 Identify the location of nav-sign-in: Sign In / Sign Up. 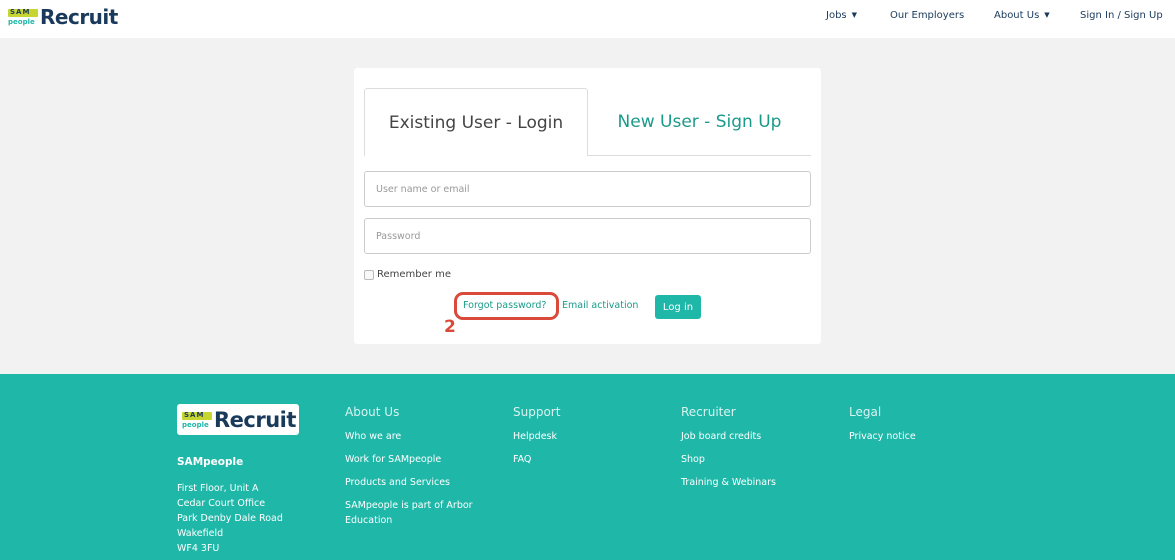
(1121, 15).